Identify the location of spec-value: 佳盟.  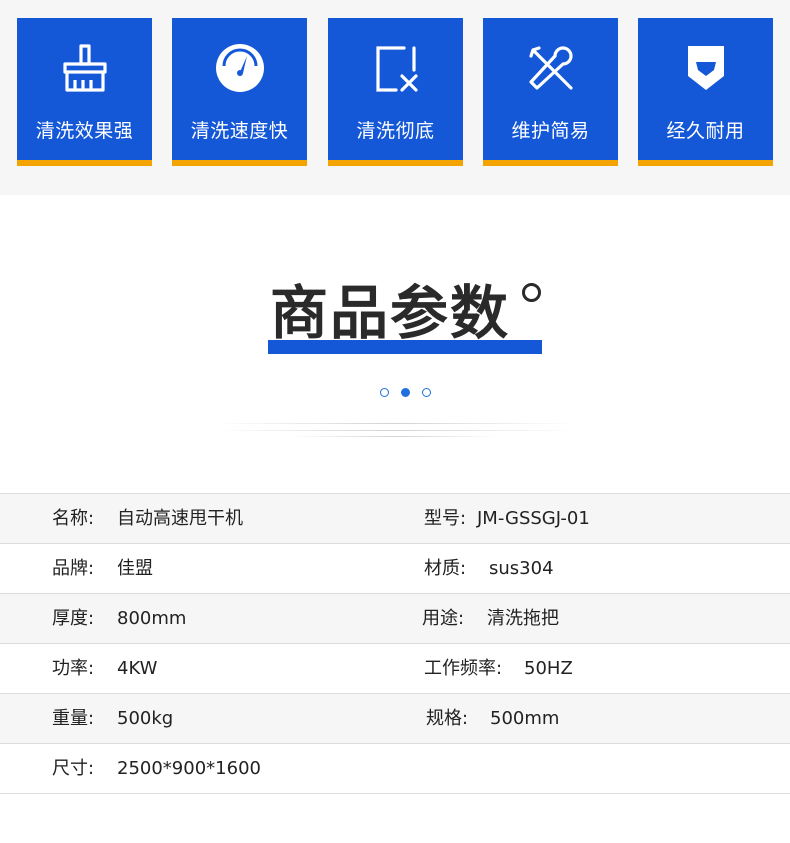
(135, 568).